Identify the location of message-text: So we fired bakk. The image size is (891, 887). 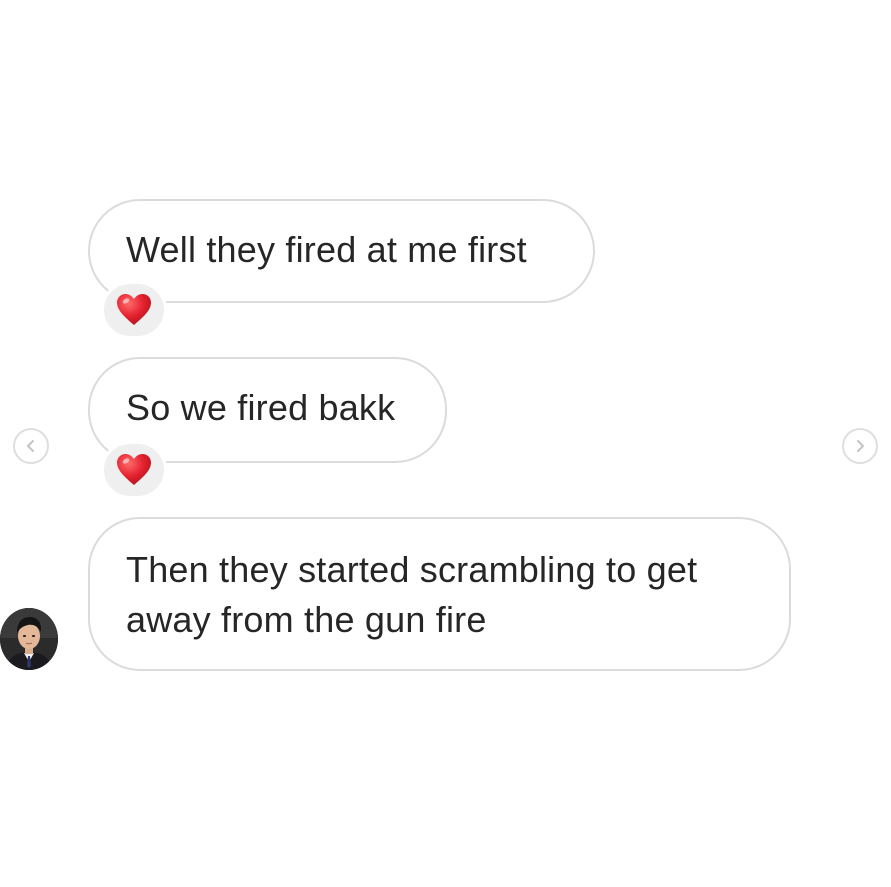
(261, 407).